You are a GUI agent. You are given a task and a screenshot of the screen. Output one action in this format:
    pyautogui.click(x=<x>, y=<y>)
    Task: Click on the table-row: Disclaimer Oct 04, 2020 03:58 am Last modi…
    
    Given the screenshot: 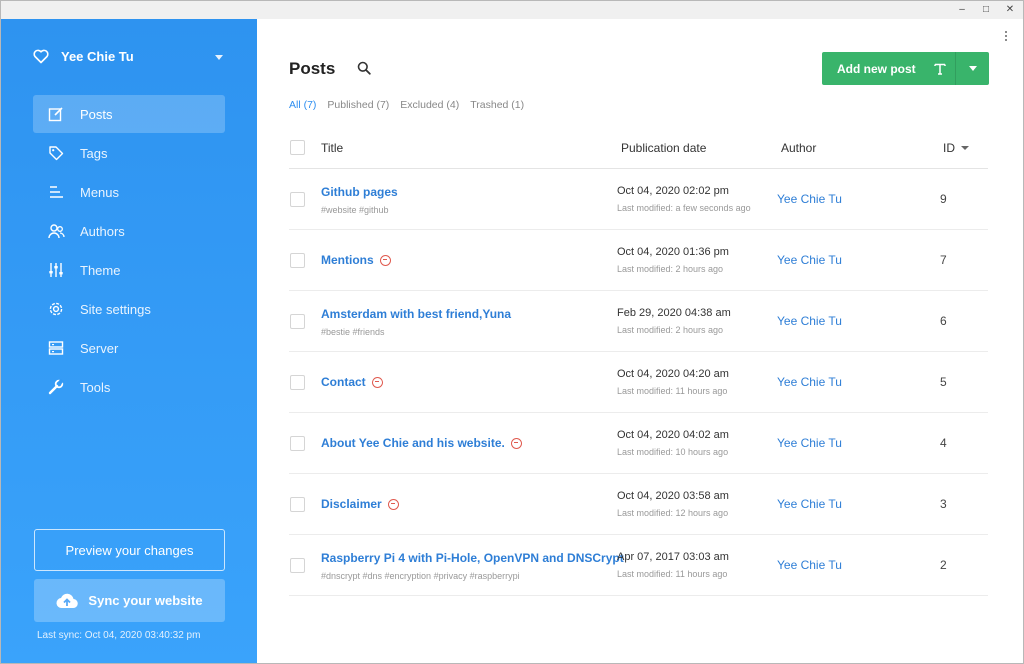 What is the action you would take?
    pyautogui.click(x=638, y=504)
    